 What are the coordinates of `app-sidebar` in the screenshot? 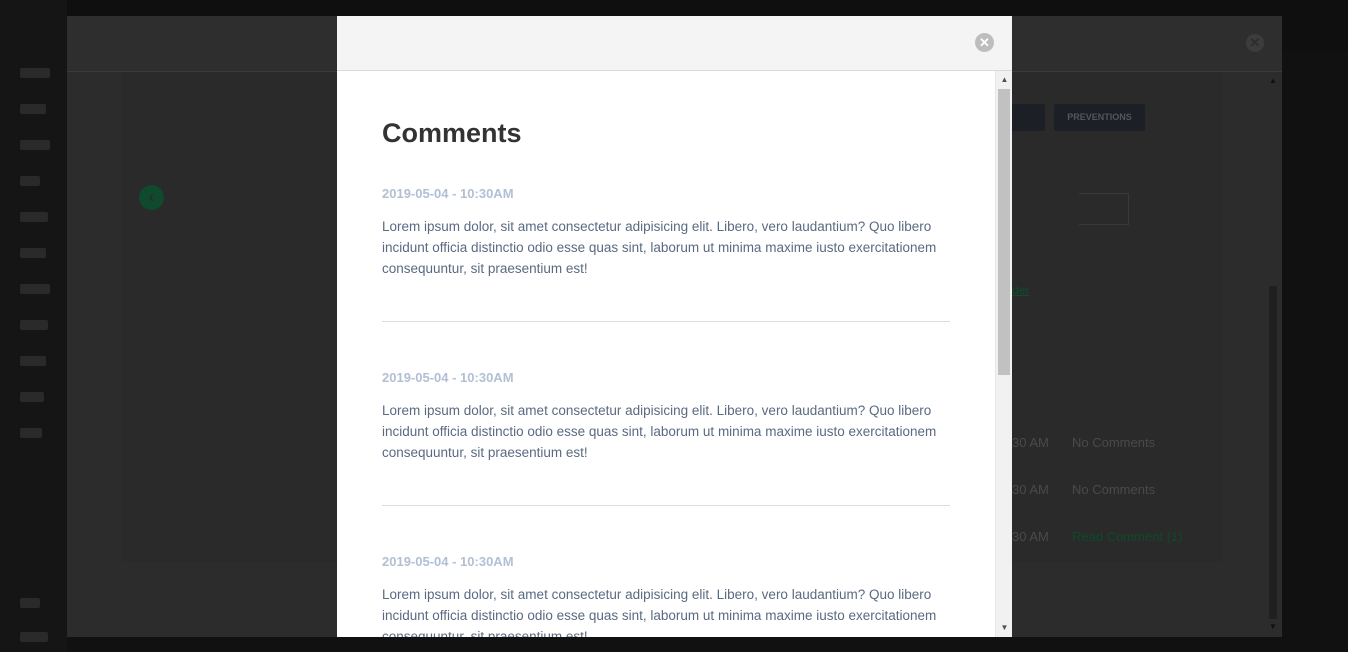 It's located at (33, 326).